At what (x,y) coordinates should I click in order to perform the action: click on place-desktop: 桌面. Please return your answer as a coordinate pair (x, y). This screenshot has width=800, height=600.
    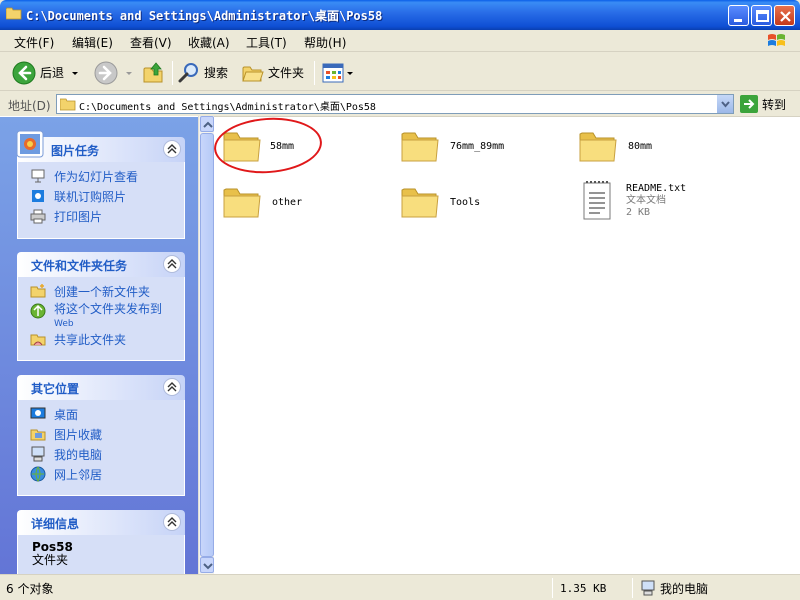
    Looking at the image, I should click on (107, 416).